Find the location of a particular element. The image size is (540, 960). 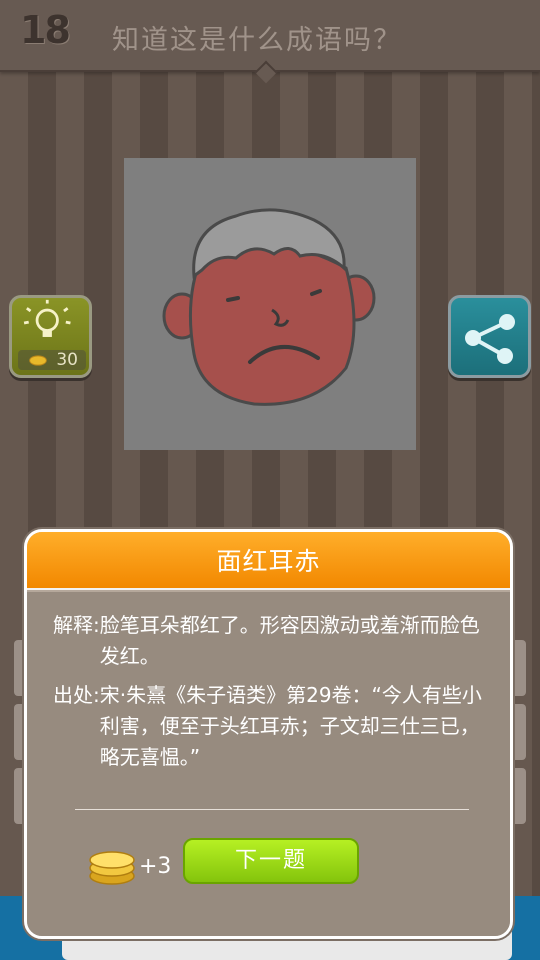

top-bar: 18 知道这是什么成语吗？ is located at coordinates (270, 36).